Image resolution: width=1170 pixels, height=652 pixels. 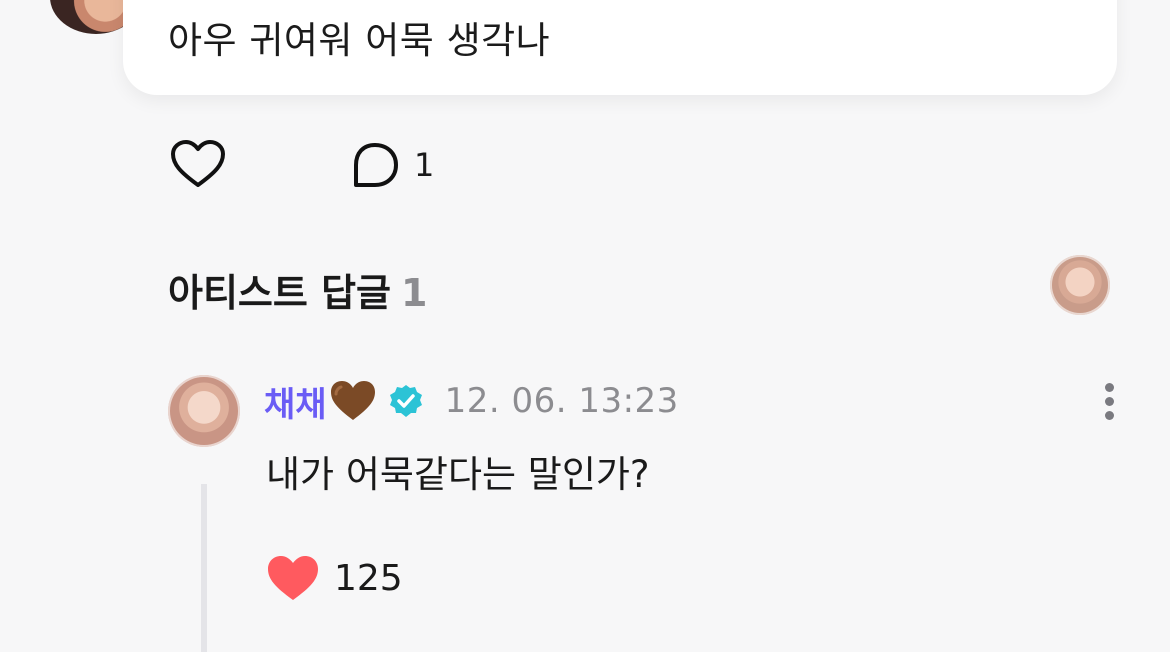 I want to click on verified-badge-icon, so click(x=405, y=401).